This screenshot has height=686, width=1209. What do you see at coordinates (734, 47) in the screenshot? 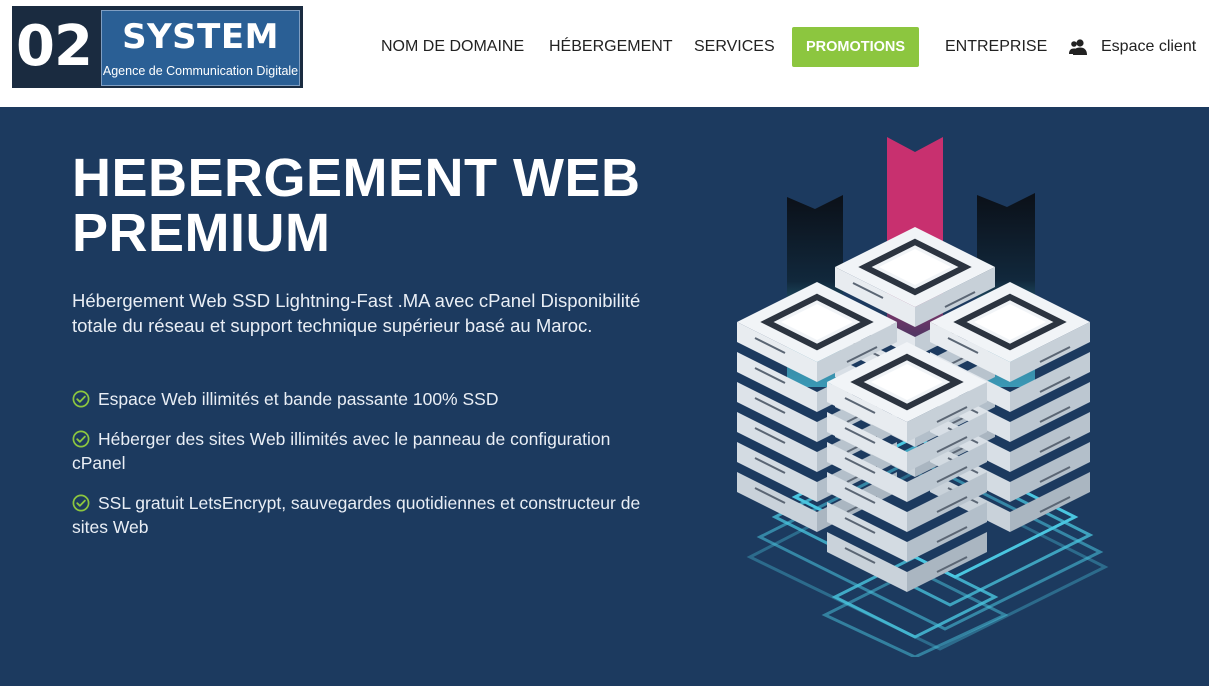
I see `nav-services: SERVICES` at bounding box center [734, 47].